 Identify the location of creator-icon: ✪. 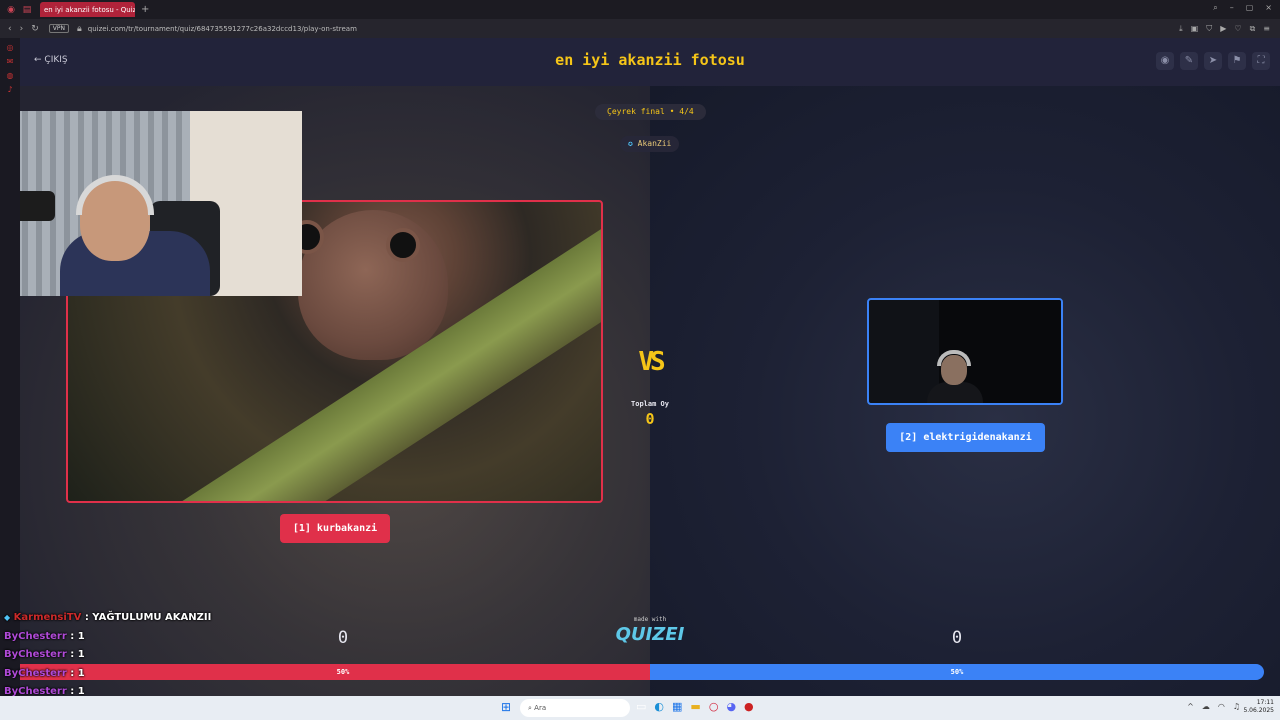
(630, 143).